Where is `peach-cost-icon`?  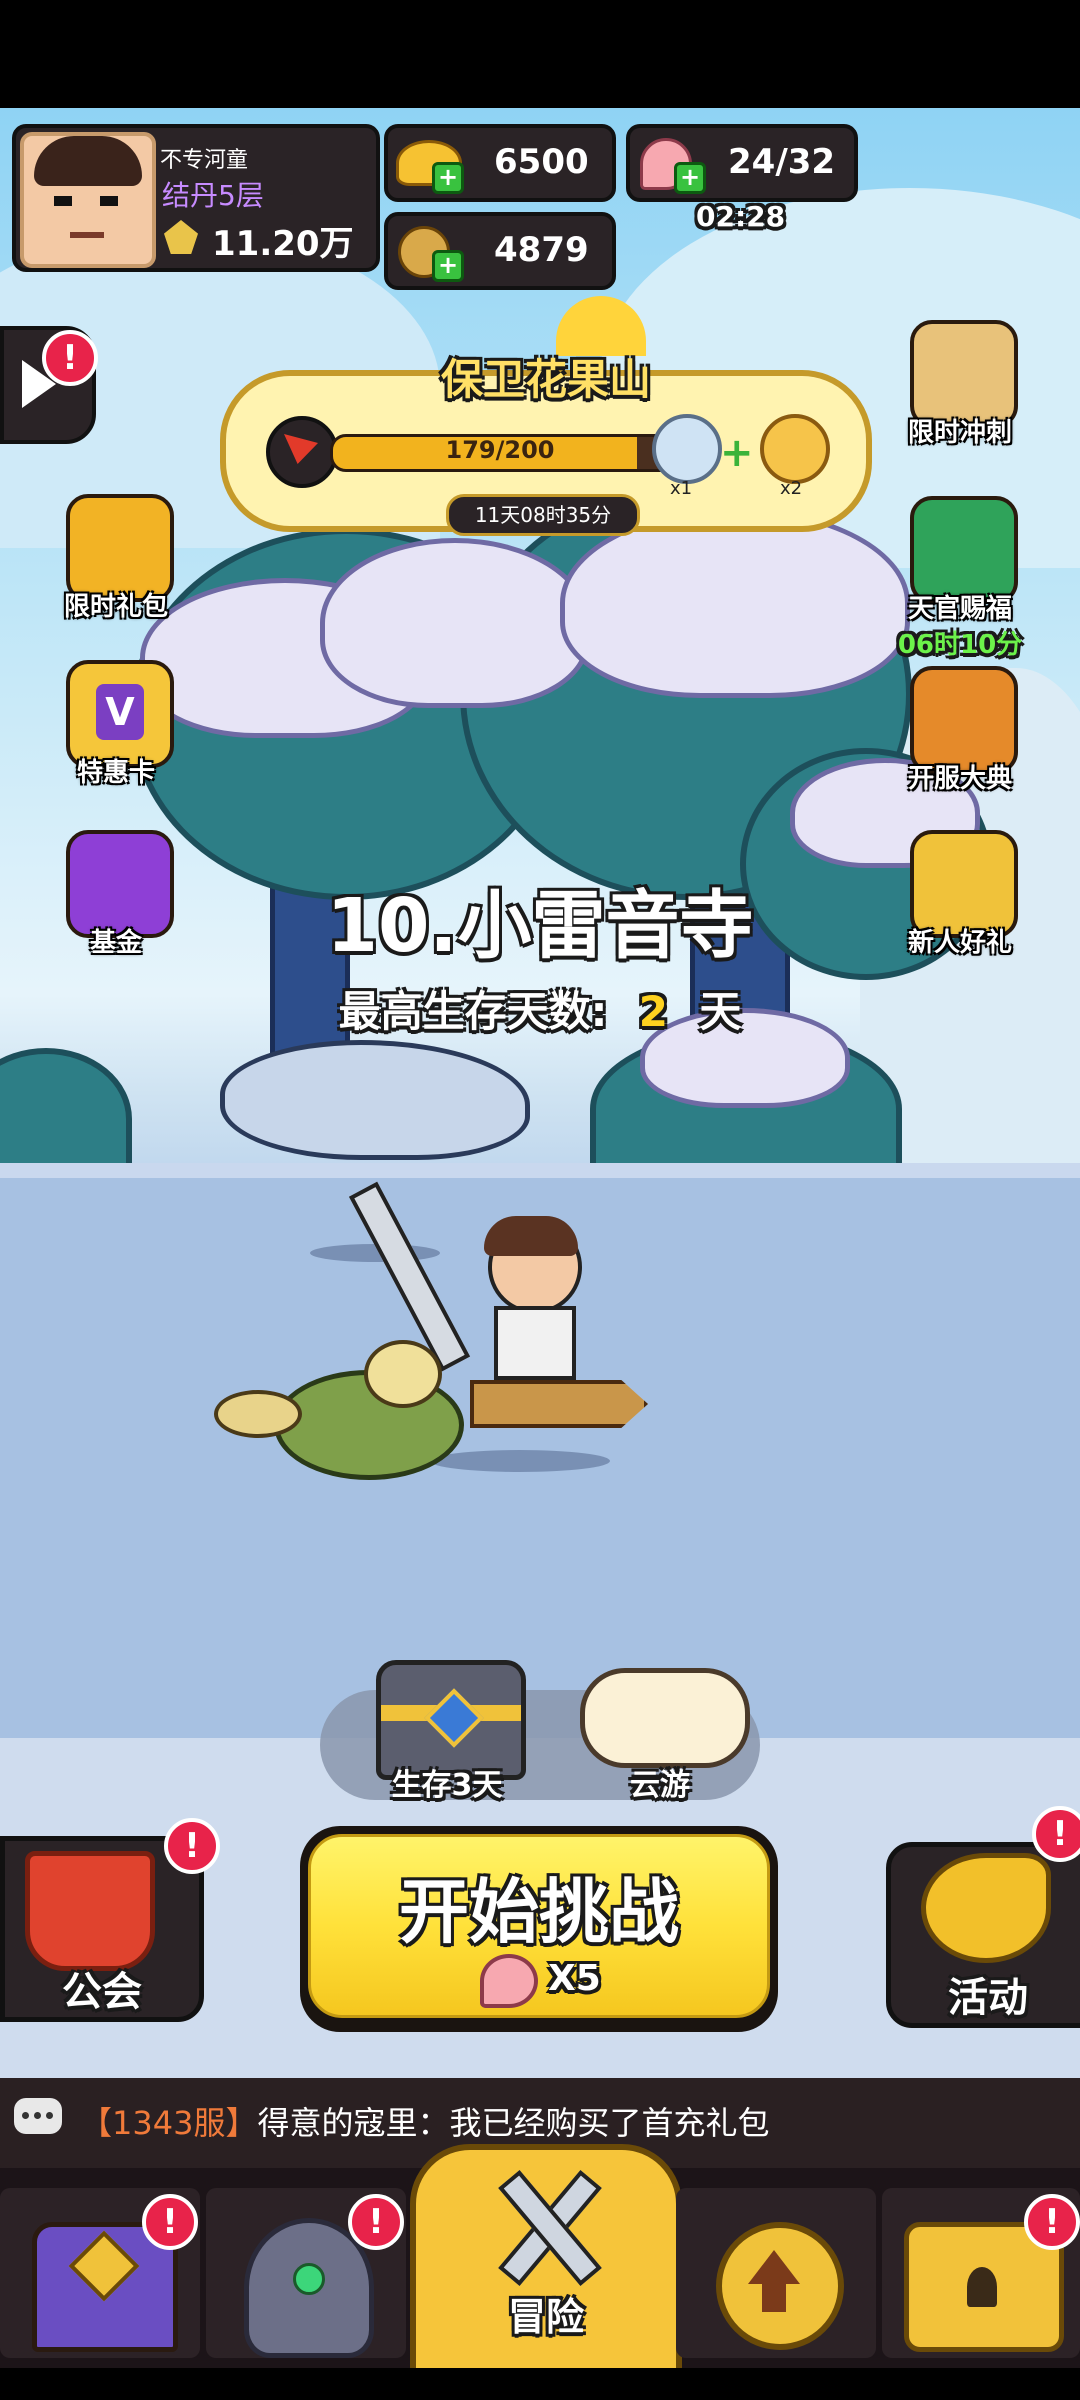 peach-cost-icon is located at coordinates (509, 1981).